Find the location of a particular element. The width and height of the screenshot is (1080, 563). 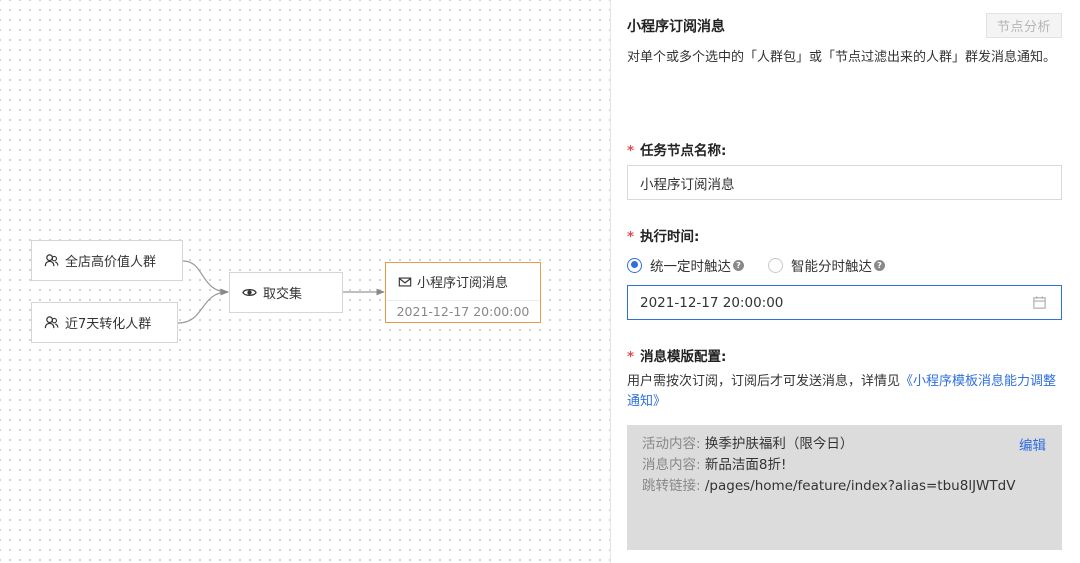

radio-fixed-time: 统一定时触达 ? is located at coordinates (685, 265).